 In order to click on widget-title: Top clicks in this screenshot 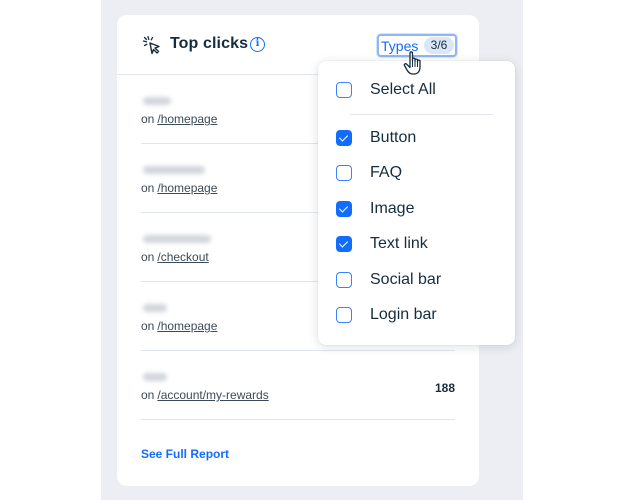, I will do `click(209, 43)`.